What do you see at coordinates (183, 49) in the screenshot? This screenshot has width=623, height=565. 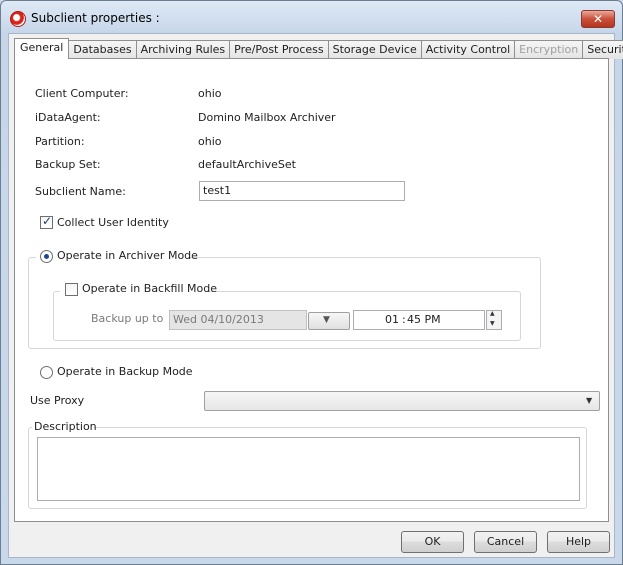 I see `tab-archiving-rules: Archiving Rules` at bounding box center [183, 49].